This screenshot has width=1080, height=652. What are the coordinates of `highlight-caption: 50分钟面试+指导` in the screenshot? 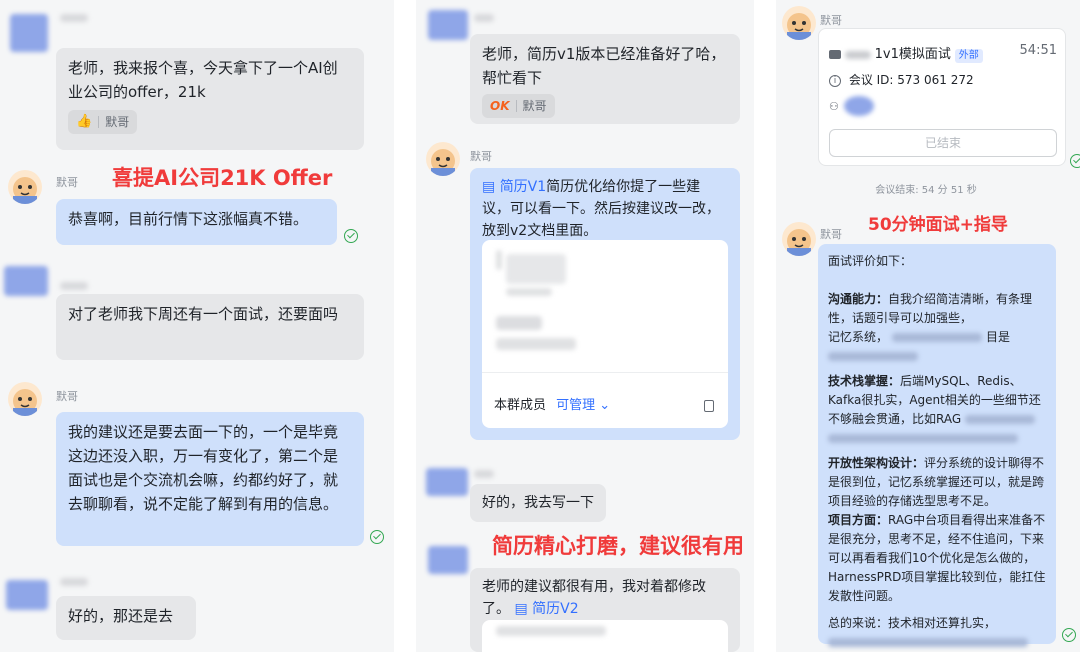 It's located at (938, 225).